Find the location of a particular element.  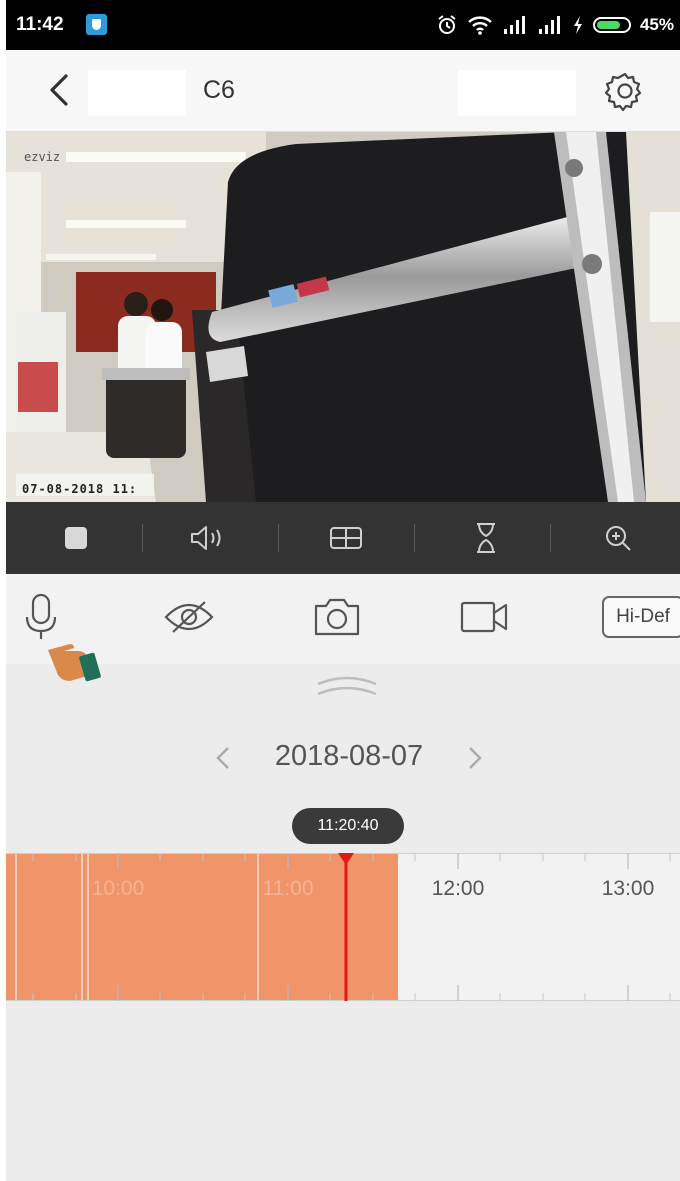

battery-level is located at coordinates (608, 25).